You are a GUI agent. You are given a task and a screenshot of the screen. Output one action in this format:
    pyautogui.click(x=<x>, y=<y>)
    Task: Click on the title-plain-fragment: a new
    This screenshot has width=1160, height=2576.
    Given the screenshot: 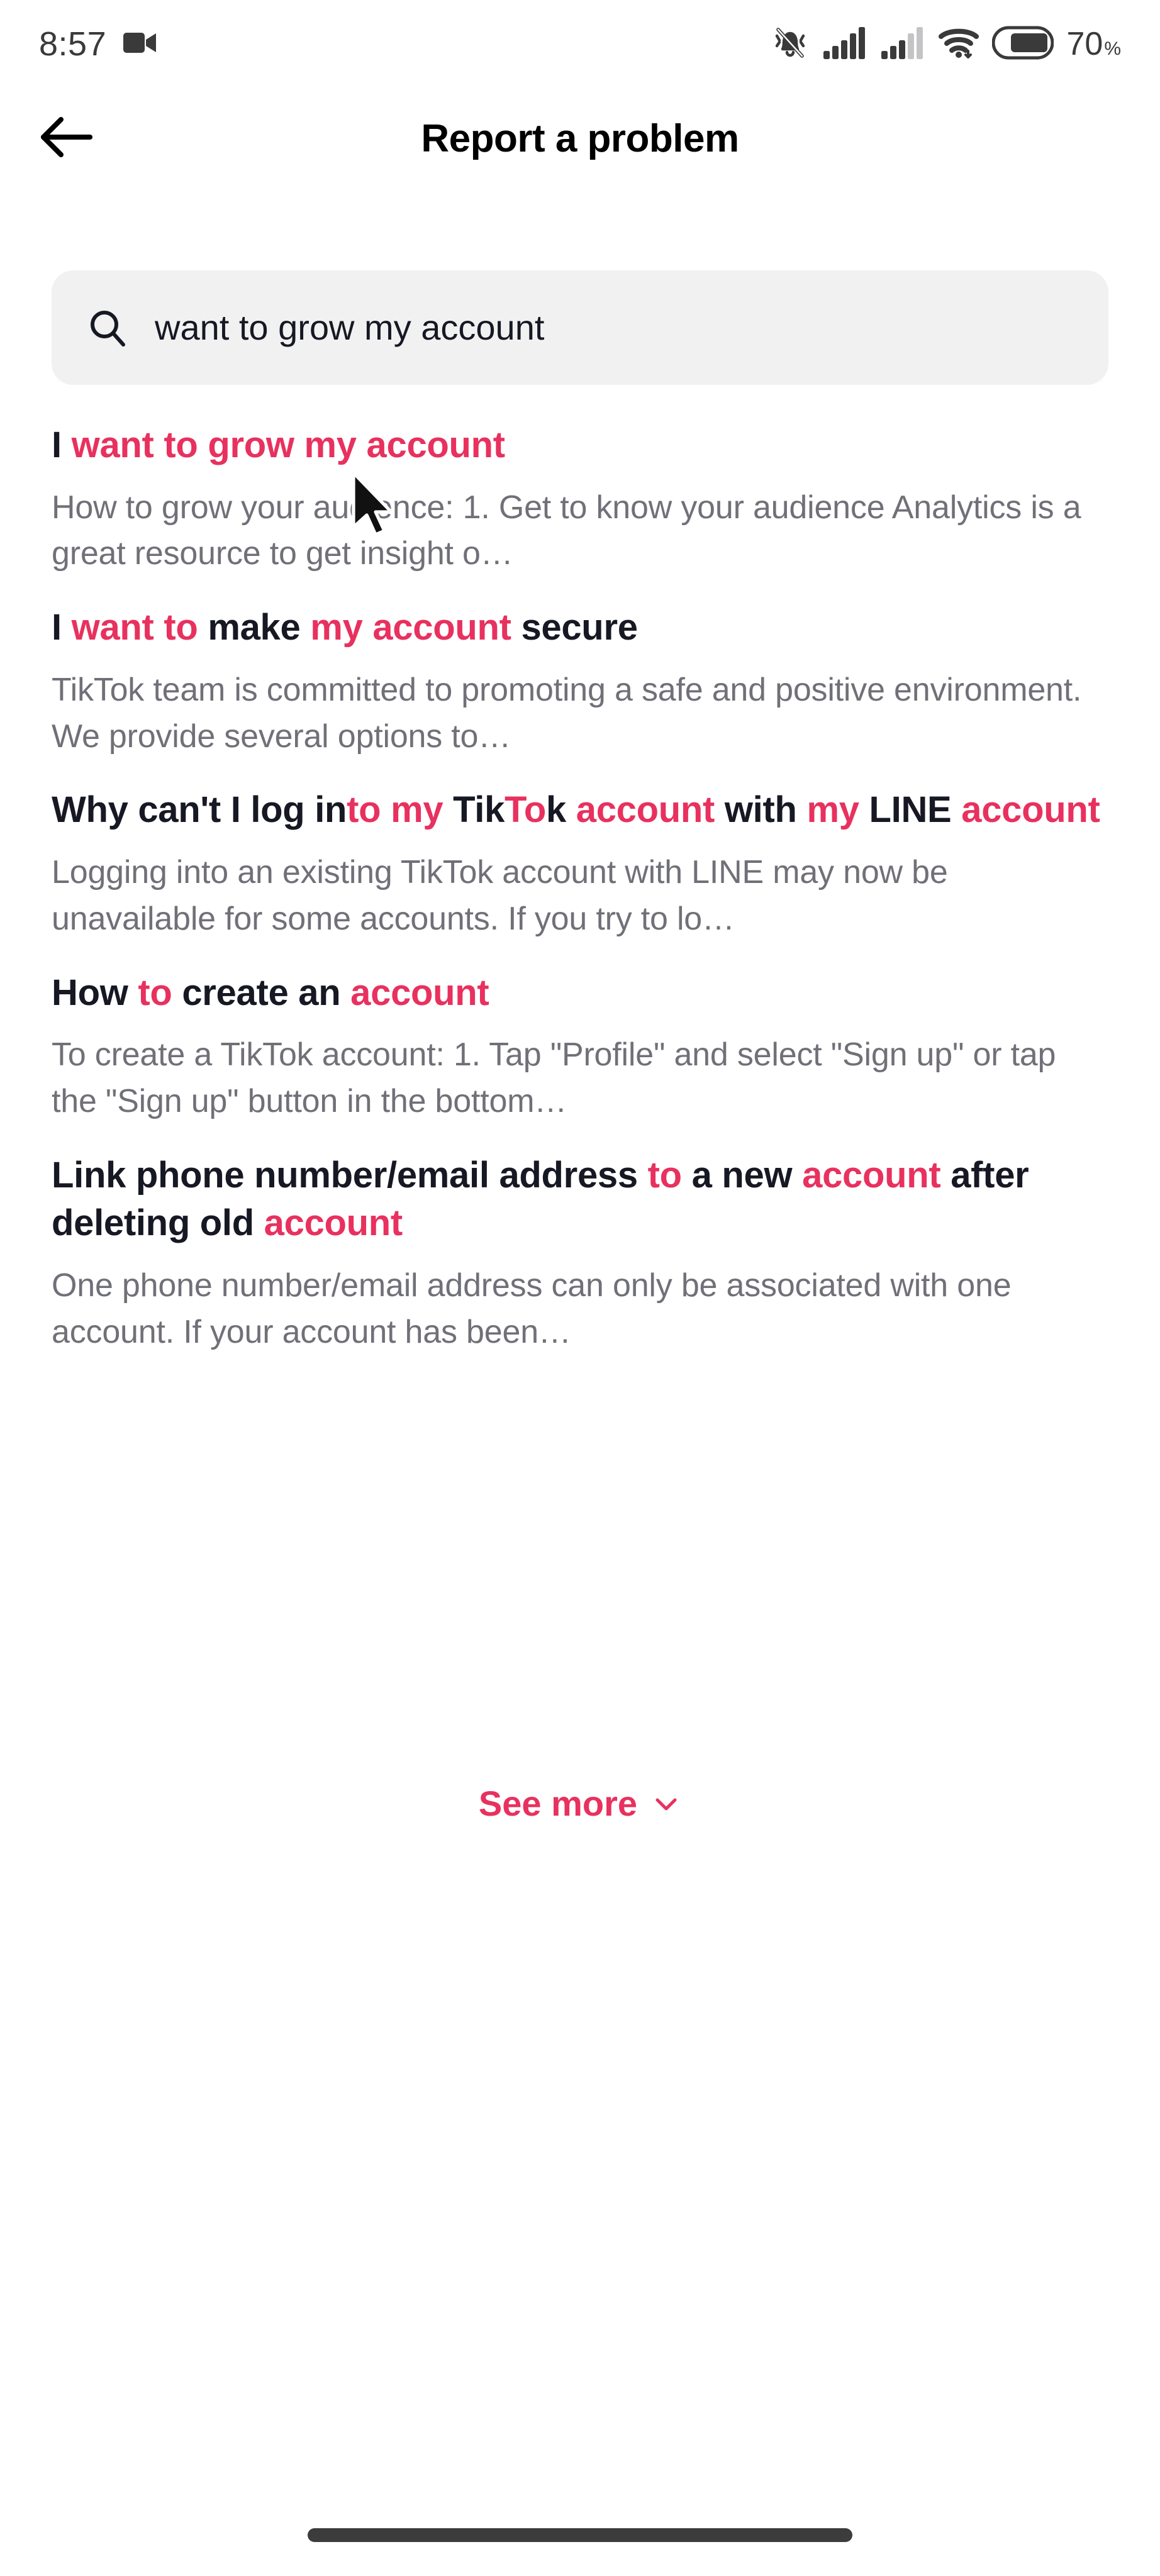 What is the action you would take?
    pyautogui.click(x=742, y=1175)
    